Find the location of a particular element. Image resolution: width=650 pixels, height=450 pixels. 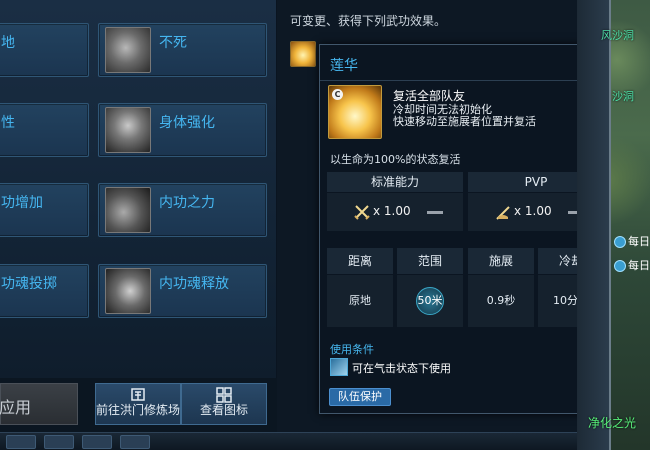

window-frame is located at coordinates (594, 225).